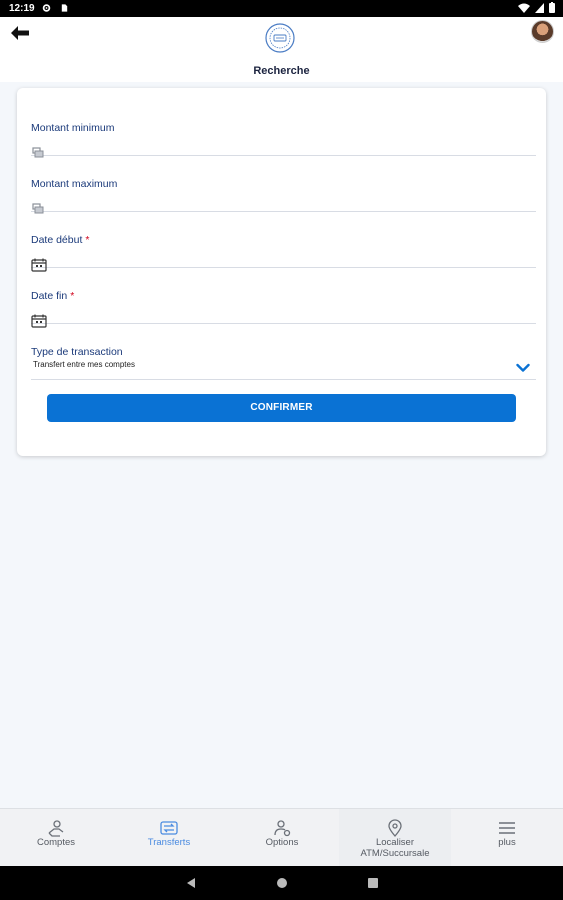 The width and height of the screenshot is (563, 900). Describe the element at coordinates (507, 828) in the screenshot. I see `menu-icon` at that location.